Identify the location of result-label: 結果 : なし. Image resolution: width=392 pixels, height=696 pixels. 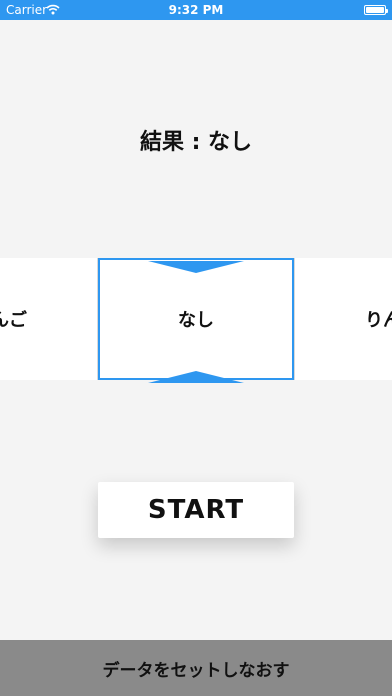
(196, 142).